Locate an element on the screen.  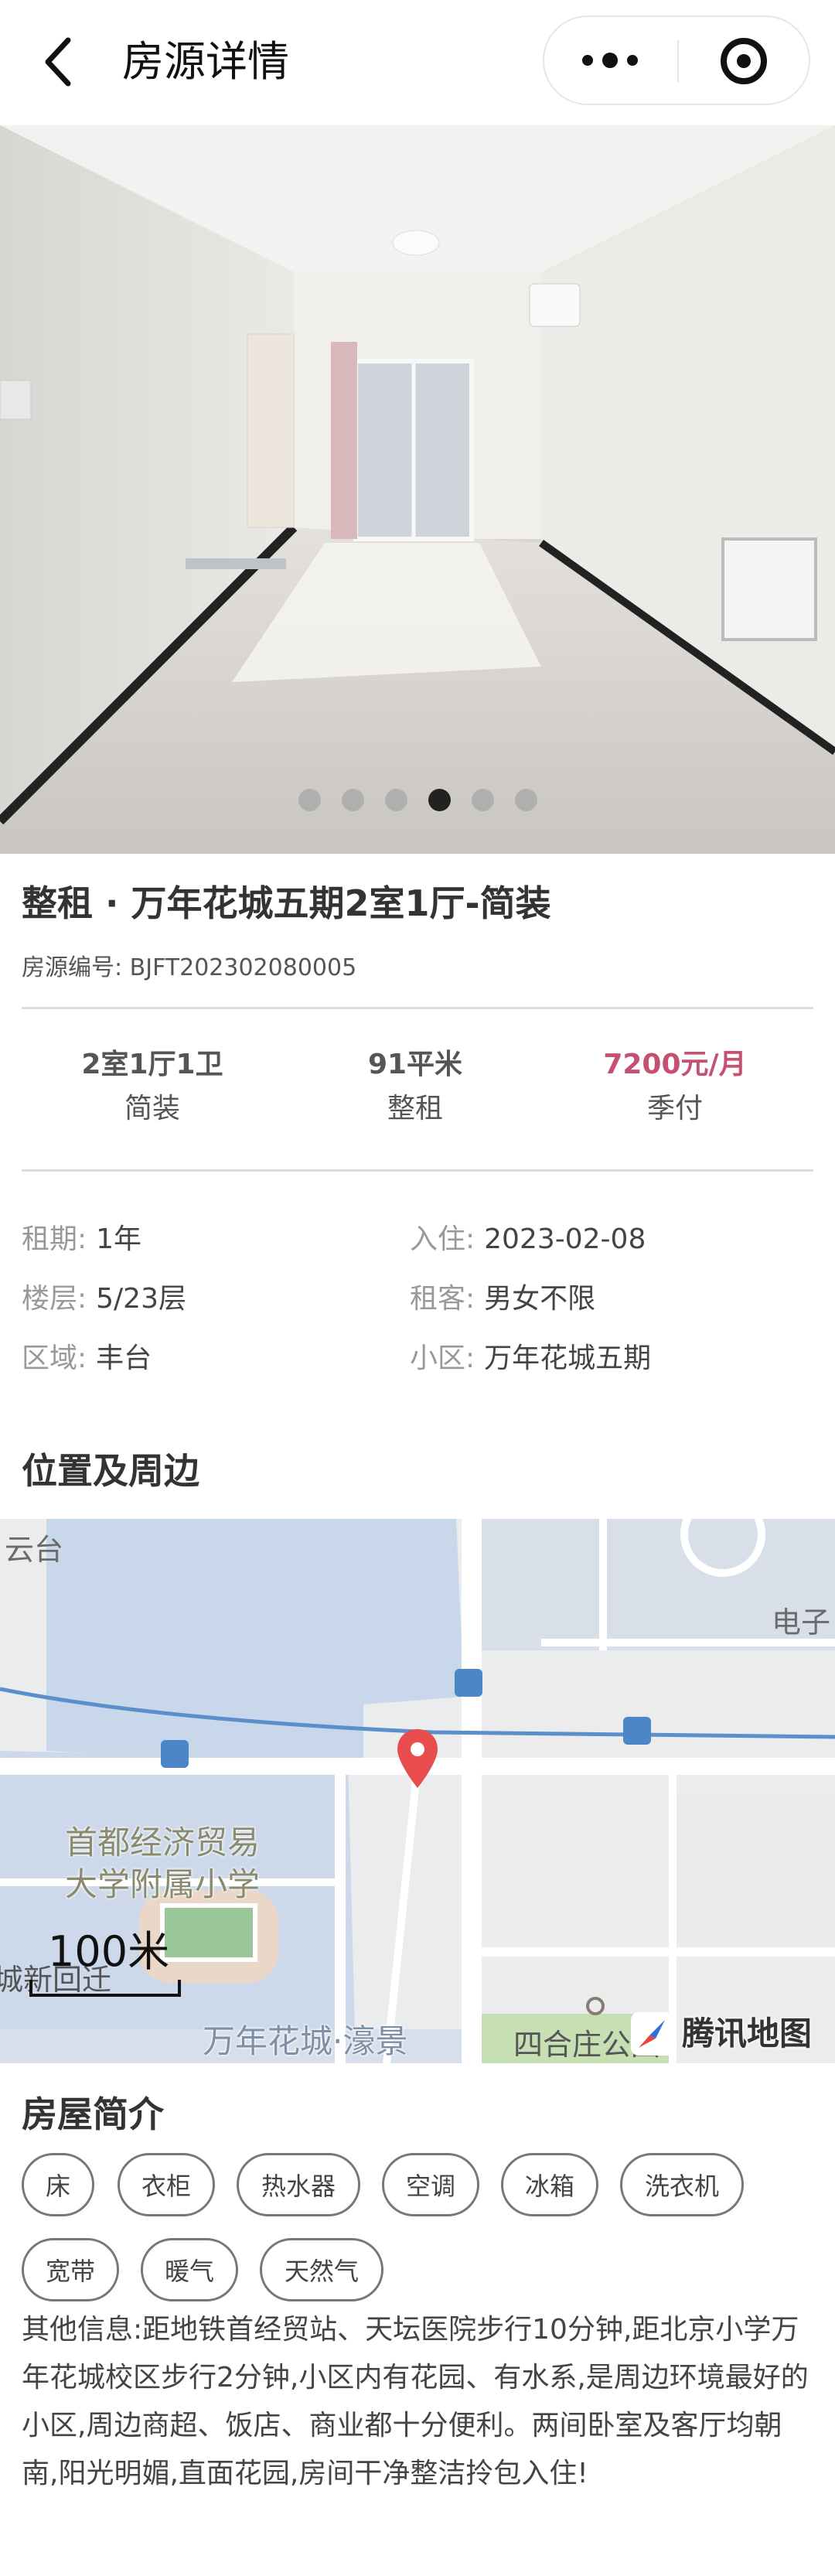
house-title: 整租 · 万年花城五期2室1厅-简装 is located at coordinates (286, 903).